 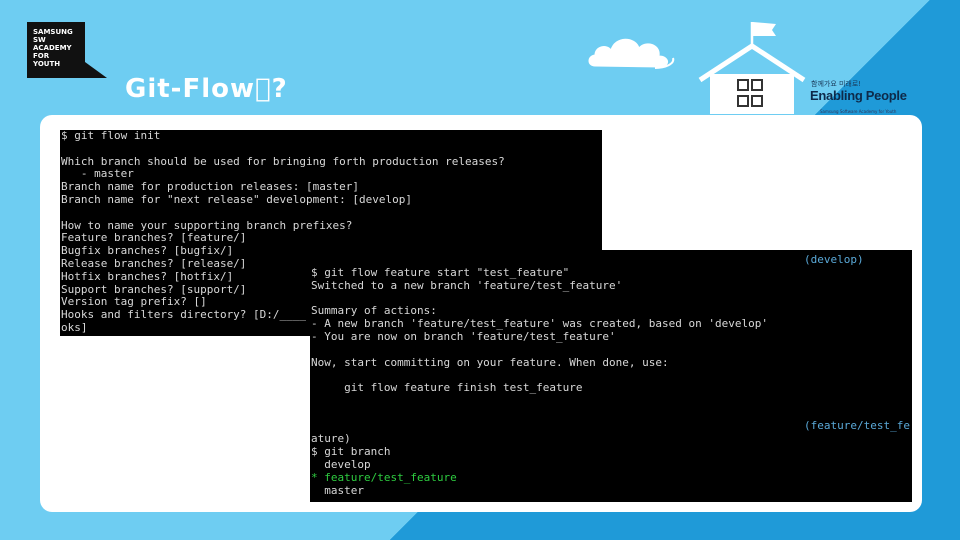 What do you see at coordinates (384, 477) in the screenshot?
I see `terminal-line: * feature/test_feature` at bounding box center [384, 477].